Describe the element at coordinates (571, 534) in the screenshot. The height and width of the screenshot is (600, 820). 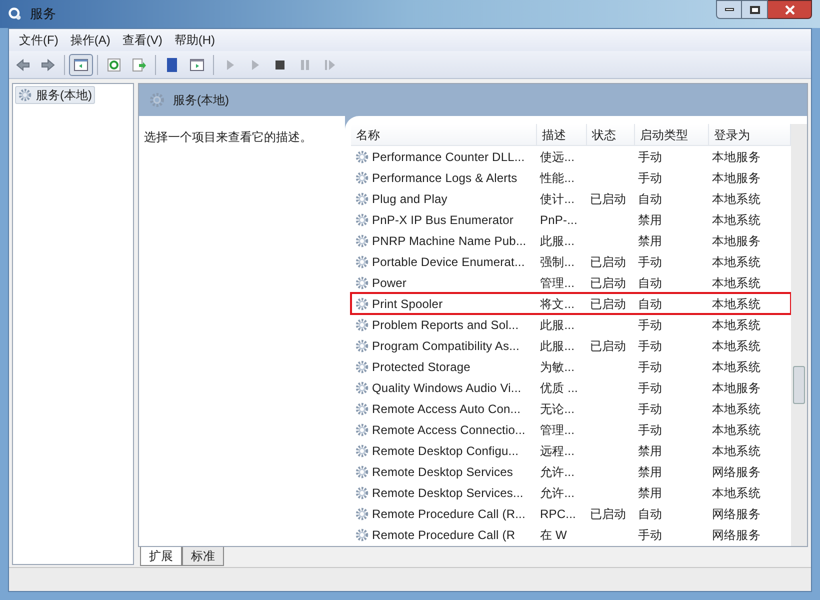
I see `table-row: Remote Procedure Call (R 在 W 手动 网络服务` at that location.